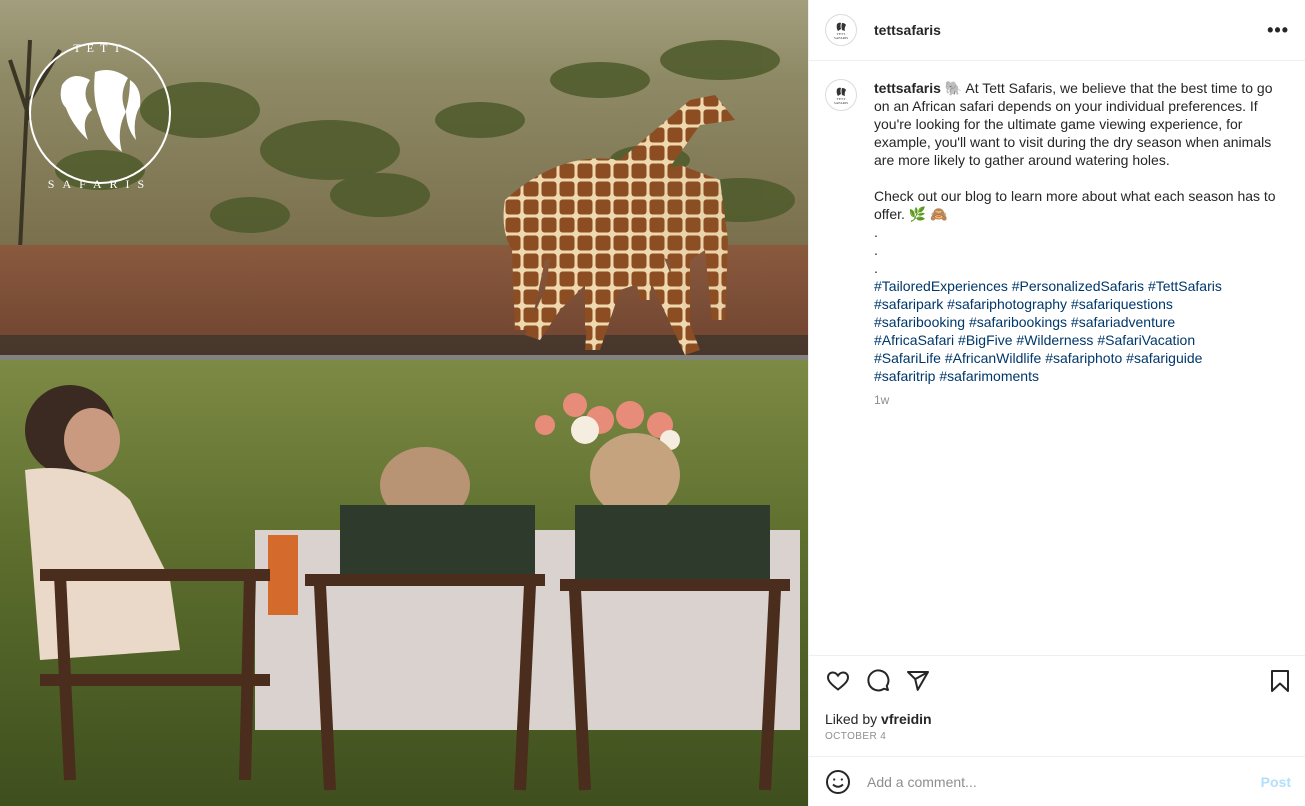 The width and height of the screenshot is (1305, 806). What do you see at coordinates (100, 184) in the screenshot?
I see `brand-logo-bottom-text: SAFARIS` at bounding box center [100, 184].